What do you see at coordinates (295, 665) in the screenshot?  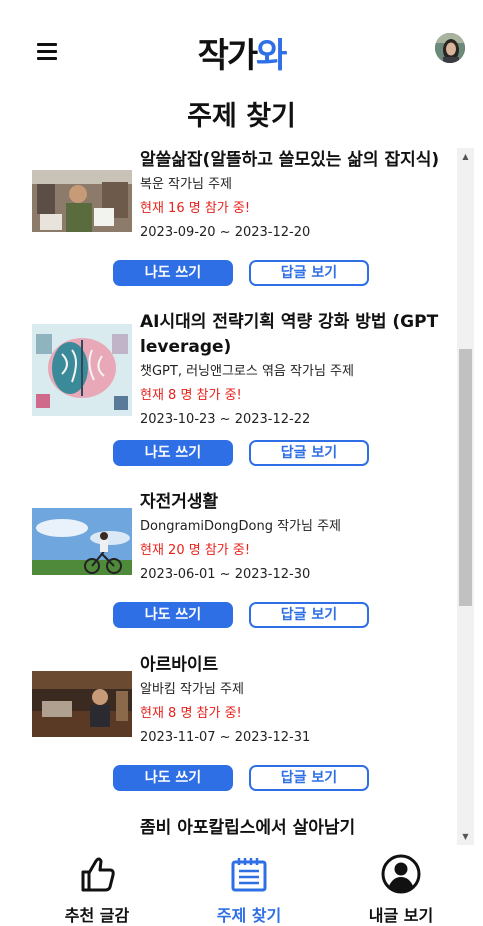 I see `topic-title: 아르바이트` at bounding box center [295, 665].